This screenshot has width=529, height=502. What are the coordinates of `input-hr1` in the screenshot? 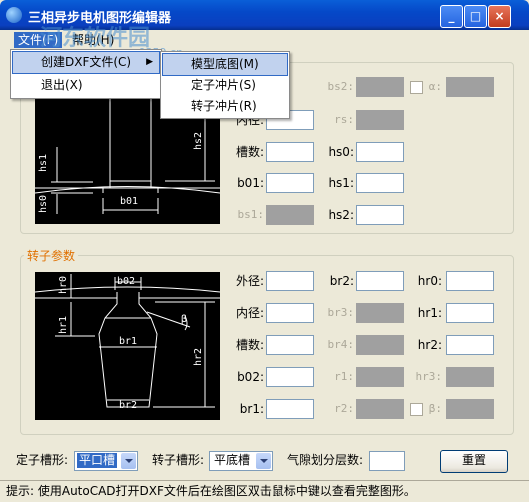 It's located at (470, 313).